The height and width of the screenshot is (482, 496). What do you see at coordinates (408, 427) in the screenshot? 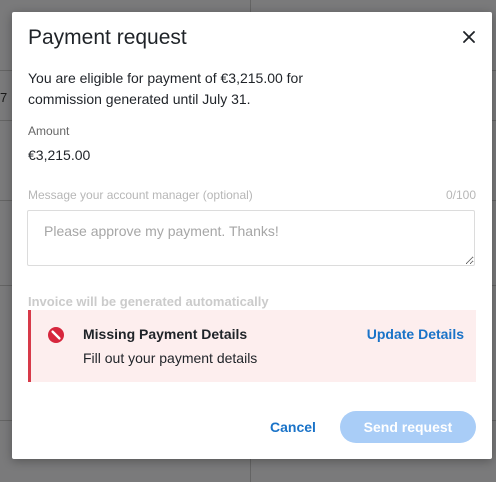
I see `send-request-button: Send request` at bounding box center [408, 427].